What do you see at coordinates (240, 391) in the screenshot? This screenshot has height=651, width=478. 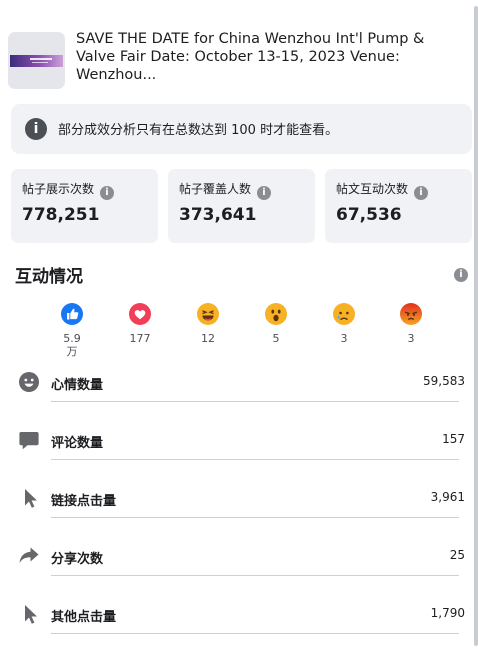 I see `metric-row-reactions: 心情数量 59,583` at bounding box center [240, 391].